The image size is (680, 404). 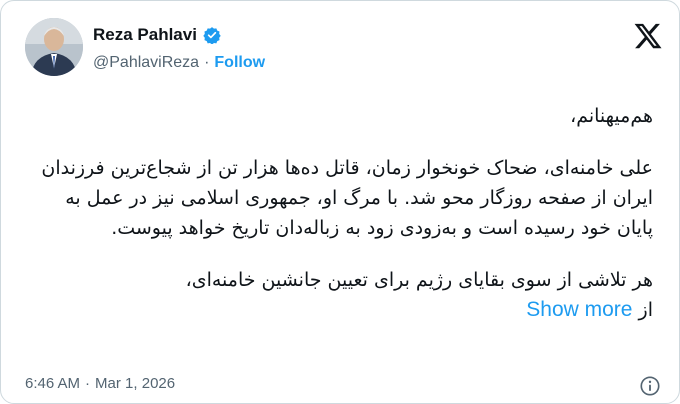 I want to click on avatar-portrait-icon, so click(x=54, y=47).